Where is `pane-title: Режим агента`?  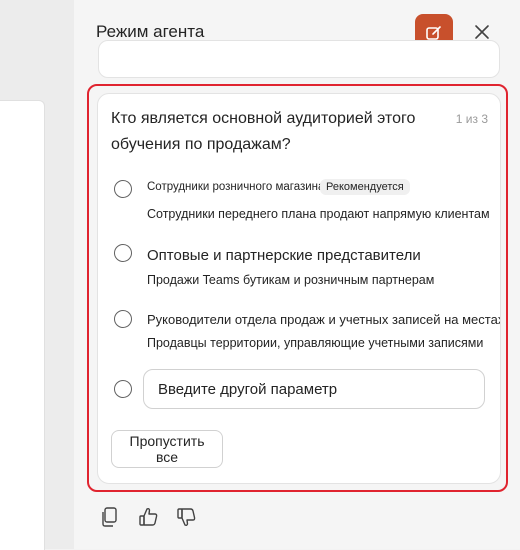
pane-title: Режим агента is located at coordinates (150, 31).